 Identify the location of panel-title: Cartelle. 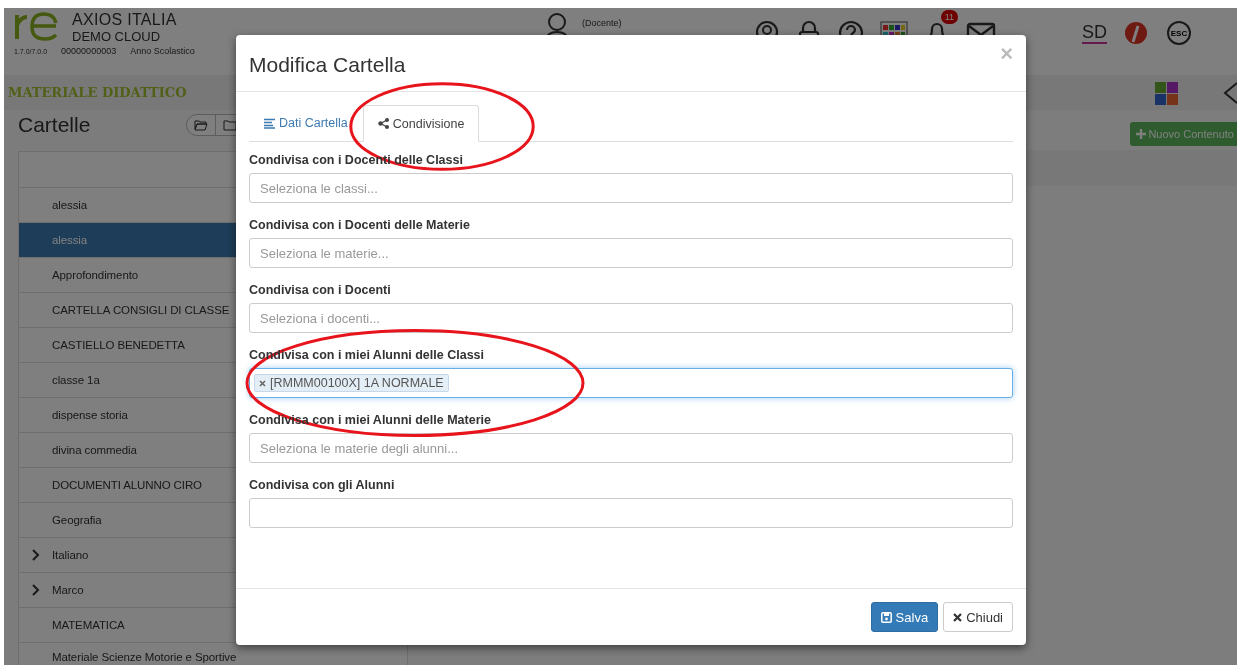
(54, 125).